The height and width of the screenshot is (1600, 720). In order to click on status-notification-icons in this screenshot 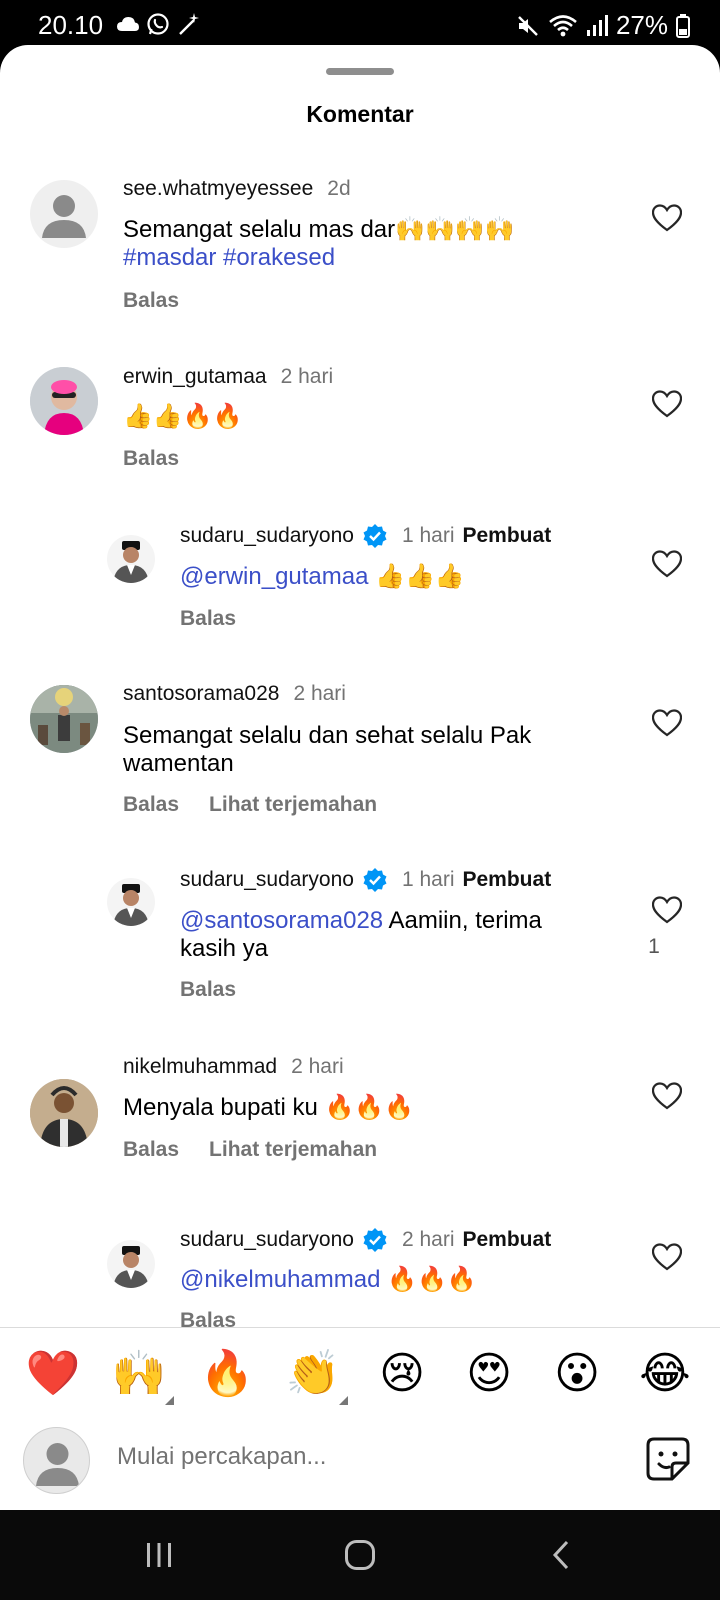, I will do `click(159, 24)`.